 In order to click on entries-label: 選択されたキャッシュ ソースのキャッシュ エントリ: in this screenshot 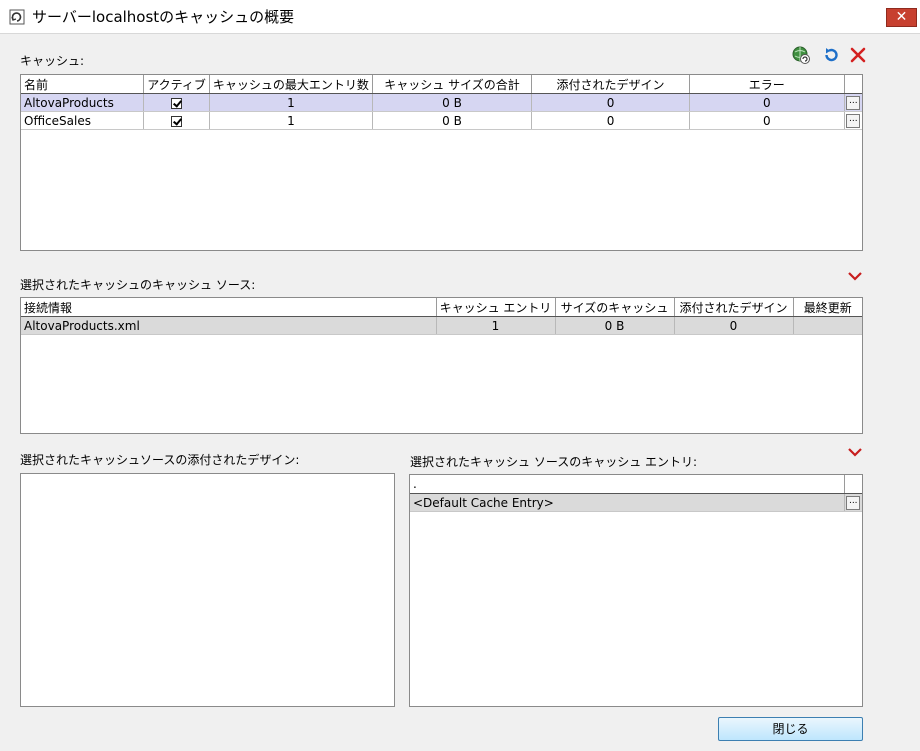, I will do `click(554, 462)`.